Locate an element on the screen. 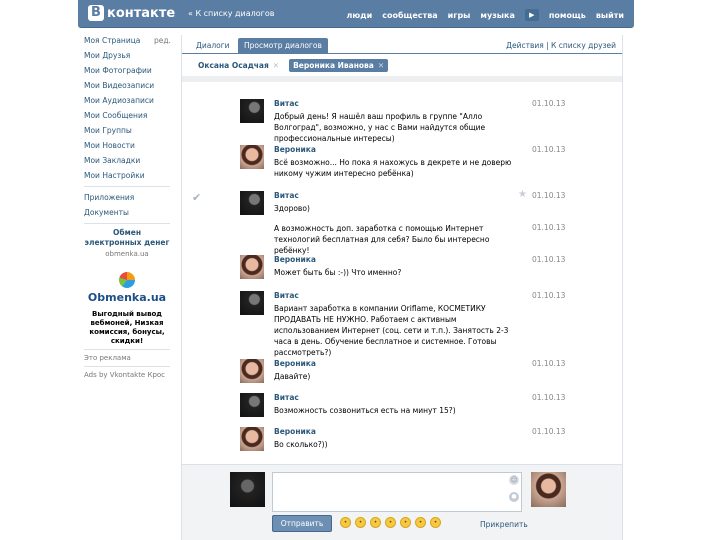 The height and width of the screenshot is (540, 720). message-text: Может быть бы :-)) Что именно? is located at coordinates (338, 272).